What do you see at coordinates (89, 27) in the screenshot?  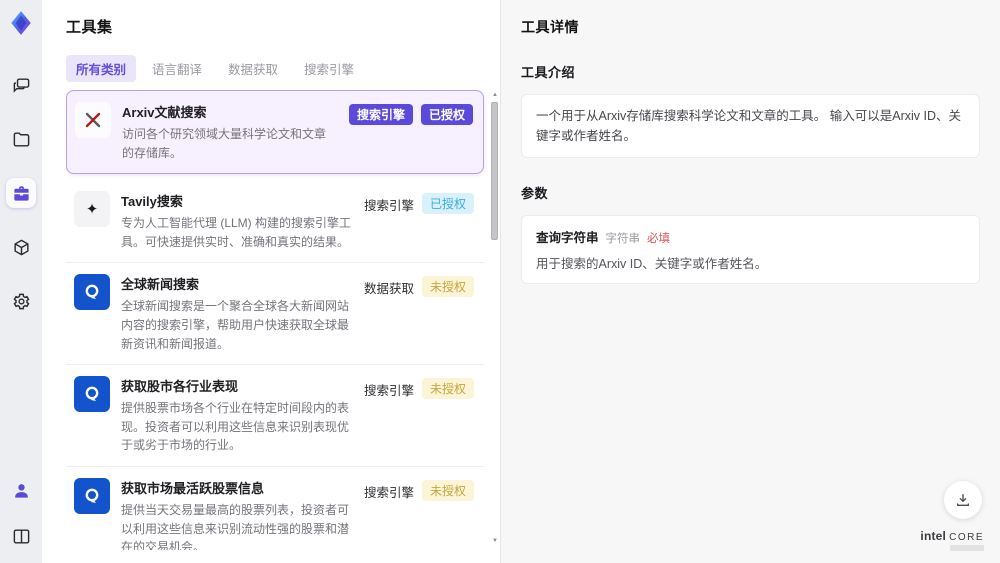 I see `page-title: 工具集` at bounding box center [89, 27].